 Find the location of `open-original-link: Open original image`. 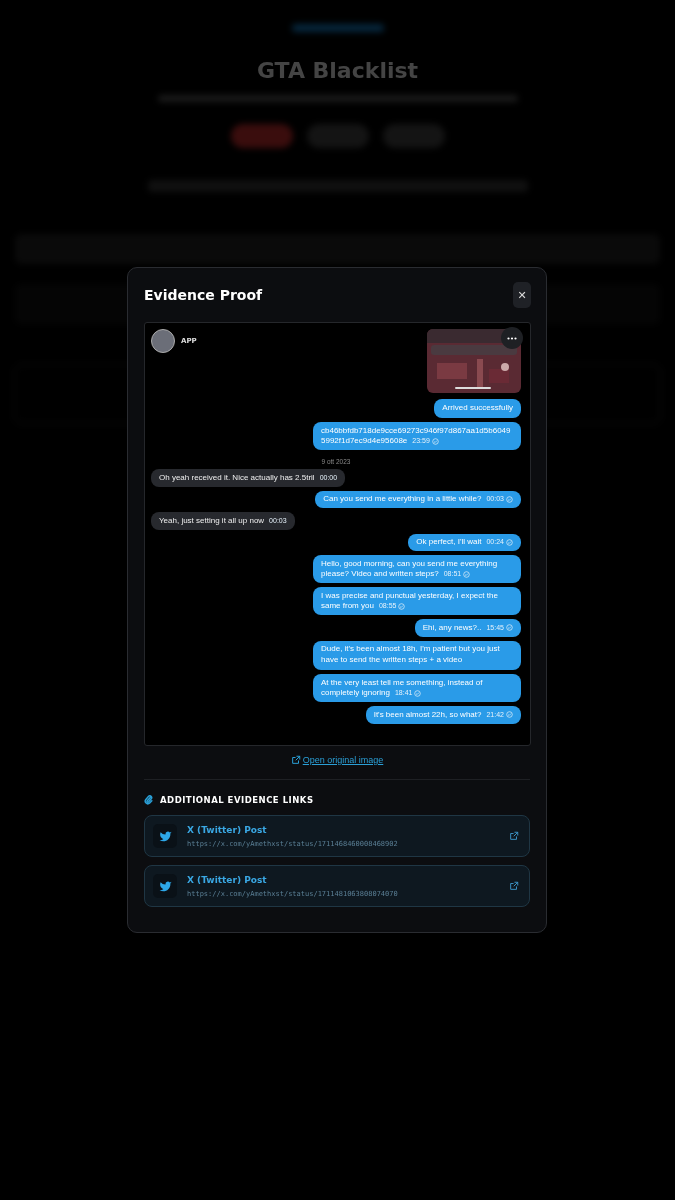

open-original-link: Open original image is located at coordinates (337, 760).